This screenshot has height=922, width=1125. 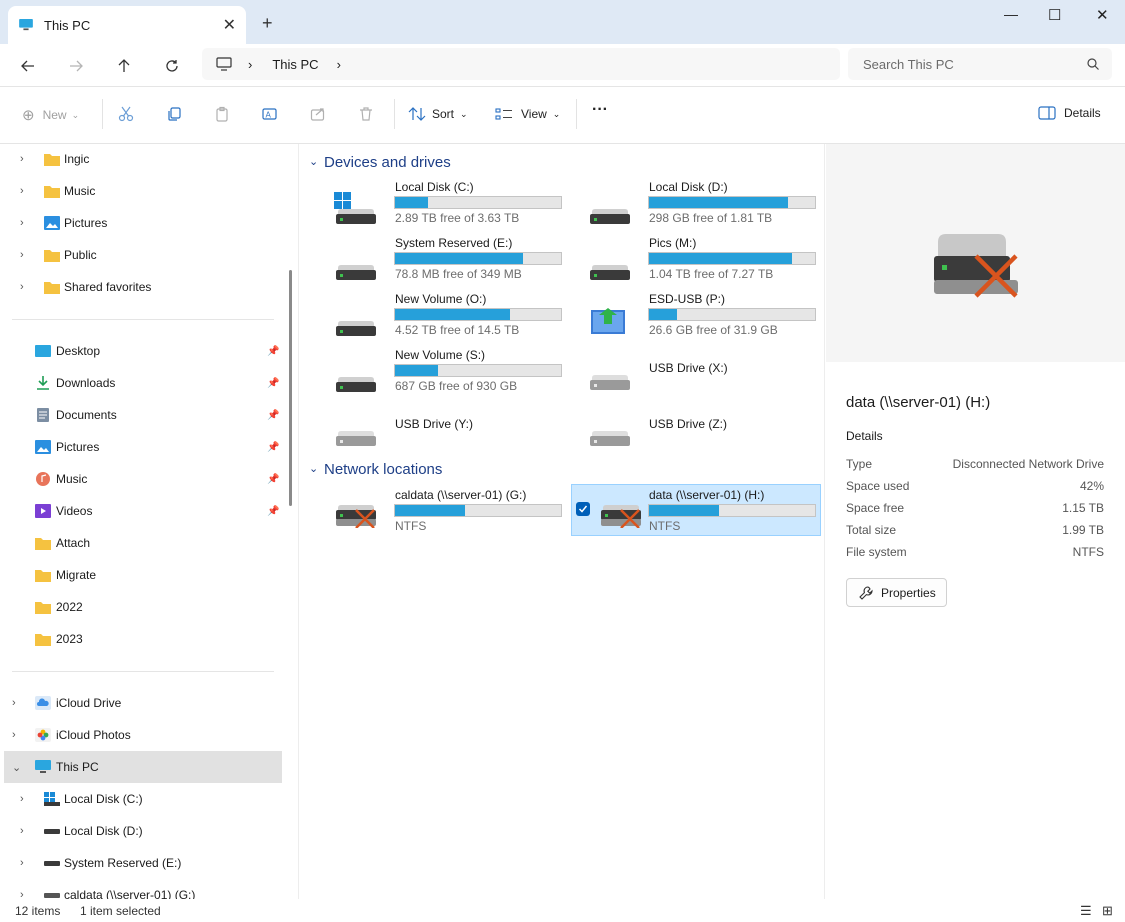 I want to click on sidebar-item-public: › Public, so click(x=142, y=255).